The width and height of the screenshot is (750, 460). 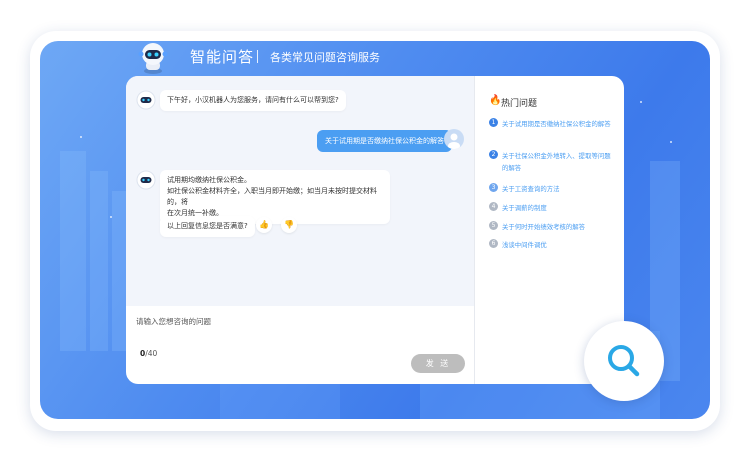 I want to click on thumbs-down-button: 👎, so click(x=289, y=225).